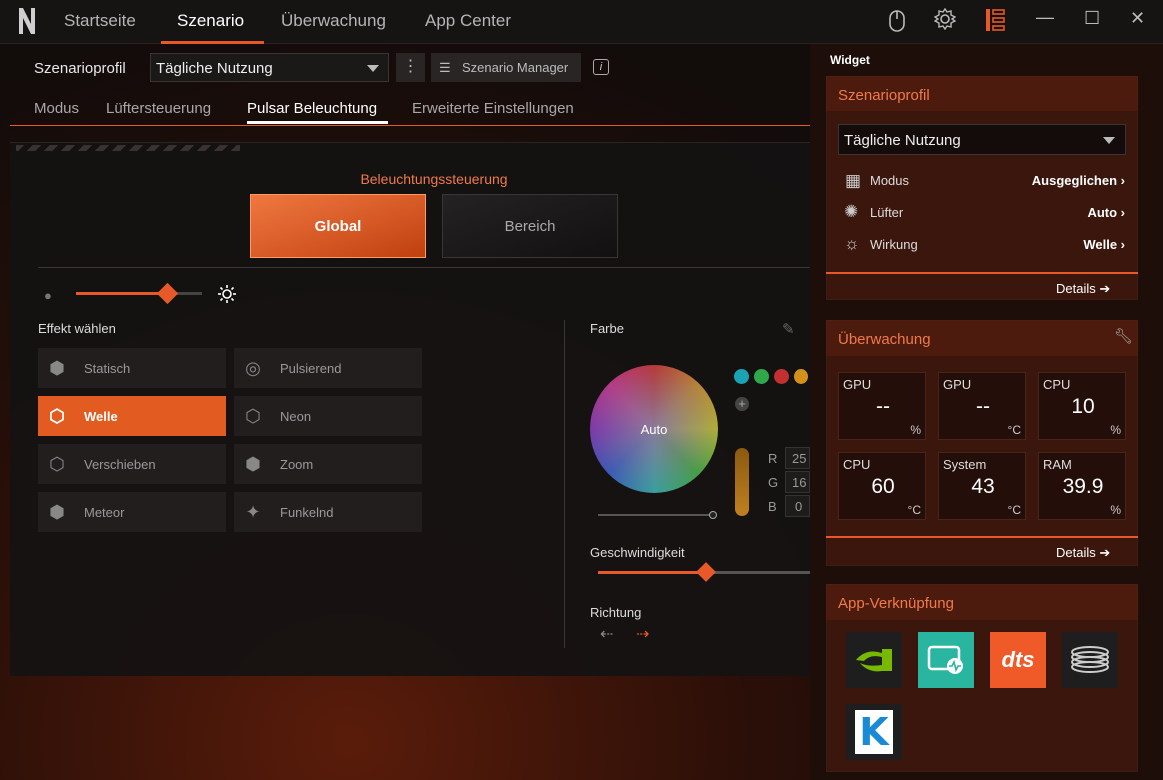  Describe the element at coordinates (373, 68) in the screenshot. I see `chevron-down-icon` at that location.